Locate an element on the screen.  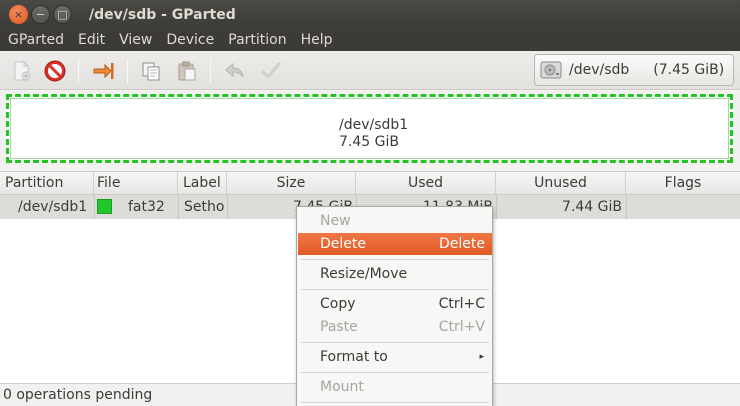
menu-bar: GParted Edit View Device Partition Help is located at coordinates (370, 40).